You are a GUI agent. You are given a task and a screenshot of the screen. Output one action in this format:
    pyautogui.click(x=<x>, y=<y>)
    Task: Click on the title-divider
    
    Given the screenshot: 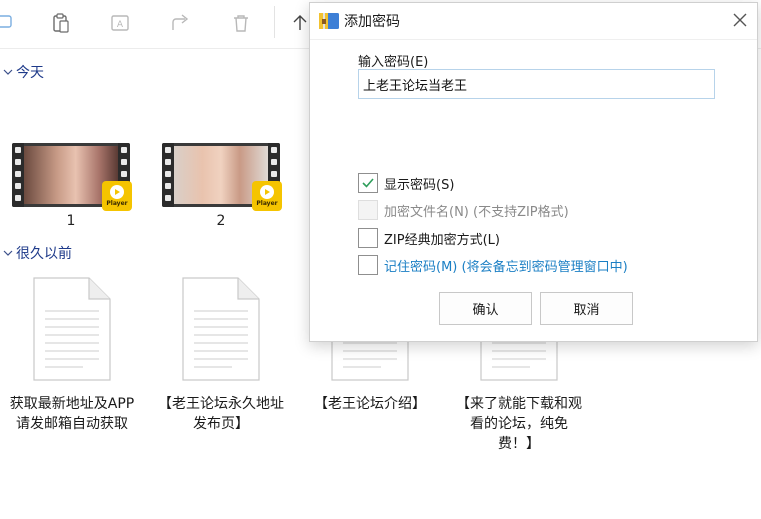 What is the action you would take?
    pyautogui.click(x=533, y=39)
    